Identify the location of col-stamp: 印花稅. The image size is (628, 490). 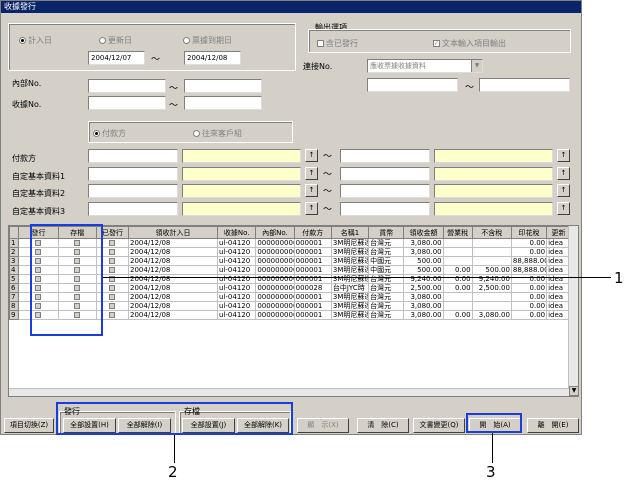
(529, 232).